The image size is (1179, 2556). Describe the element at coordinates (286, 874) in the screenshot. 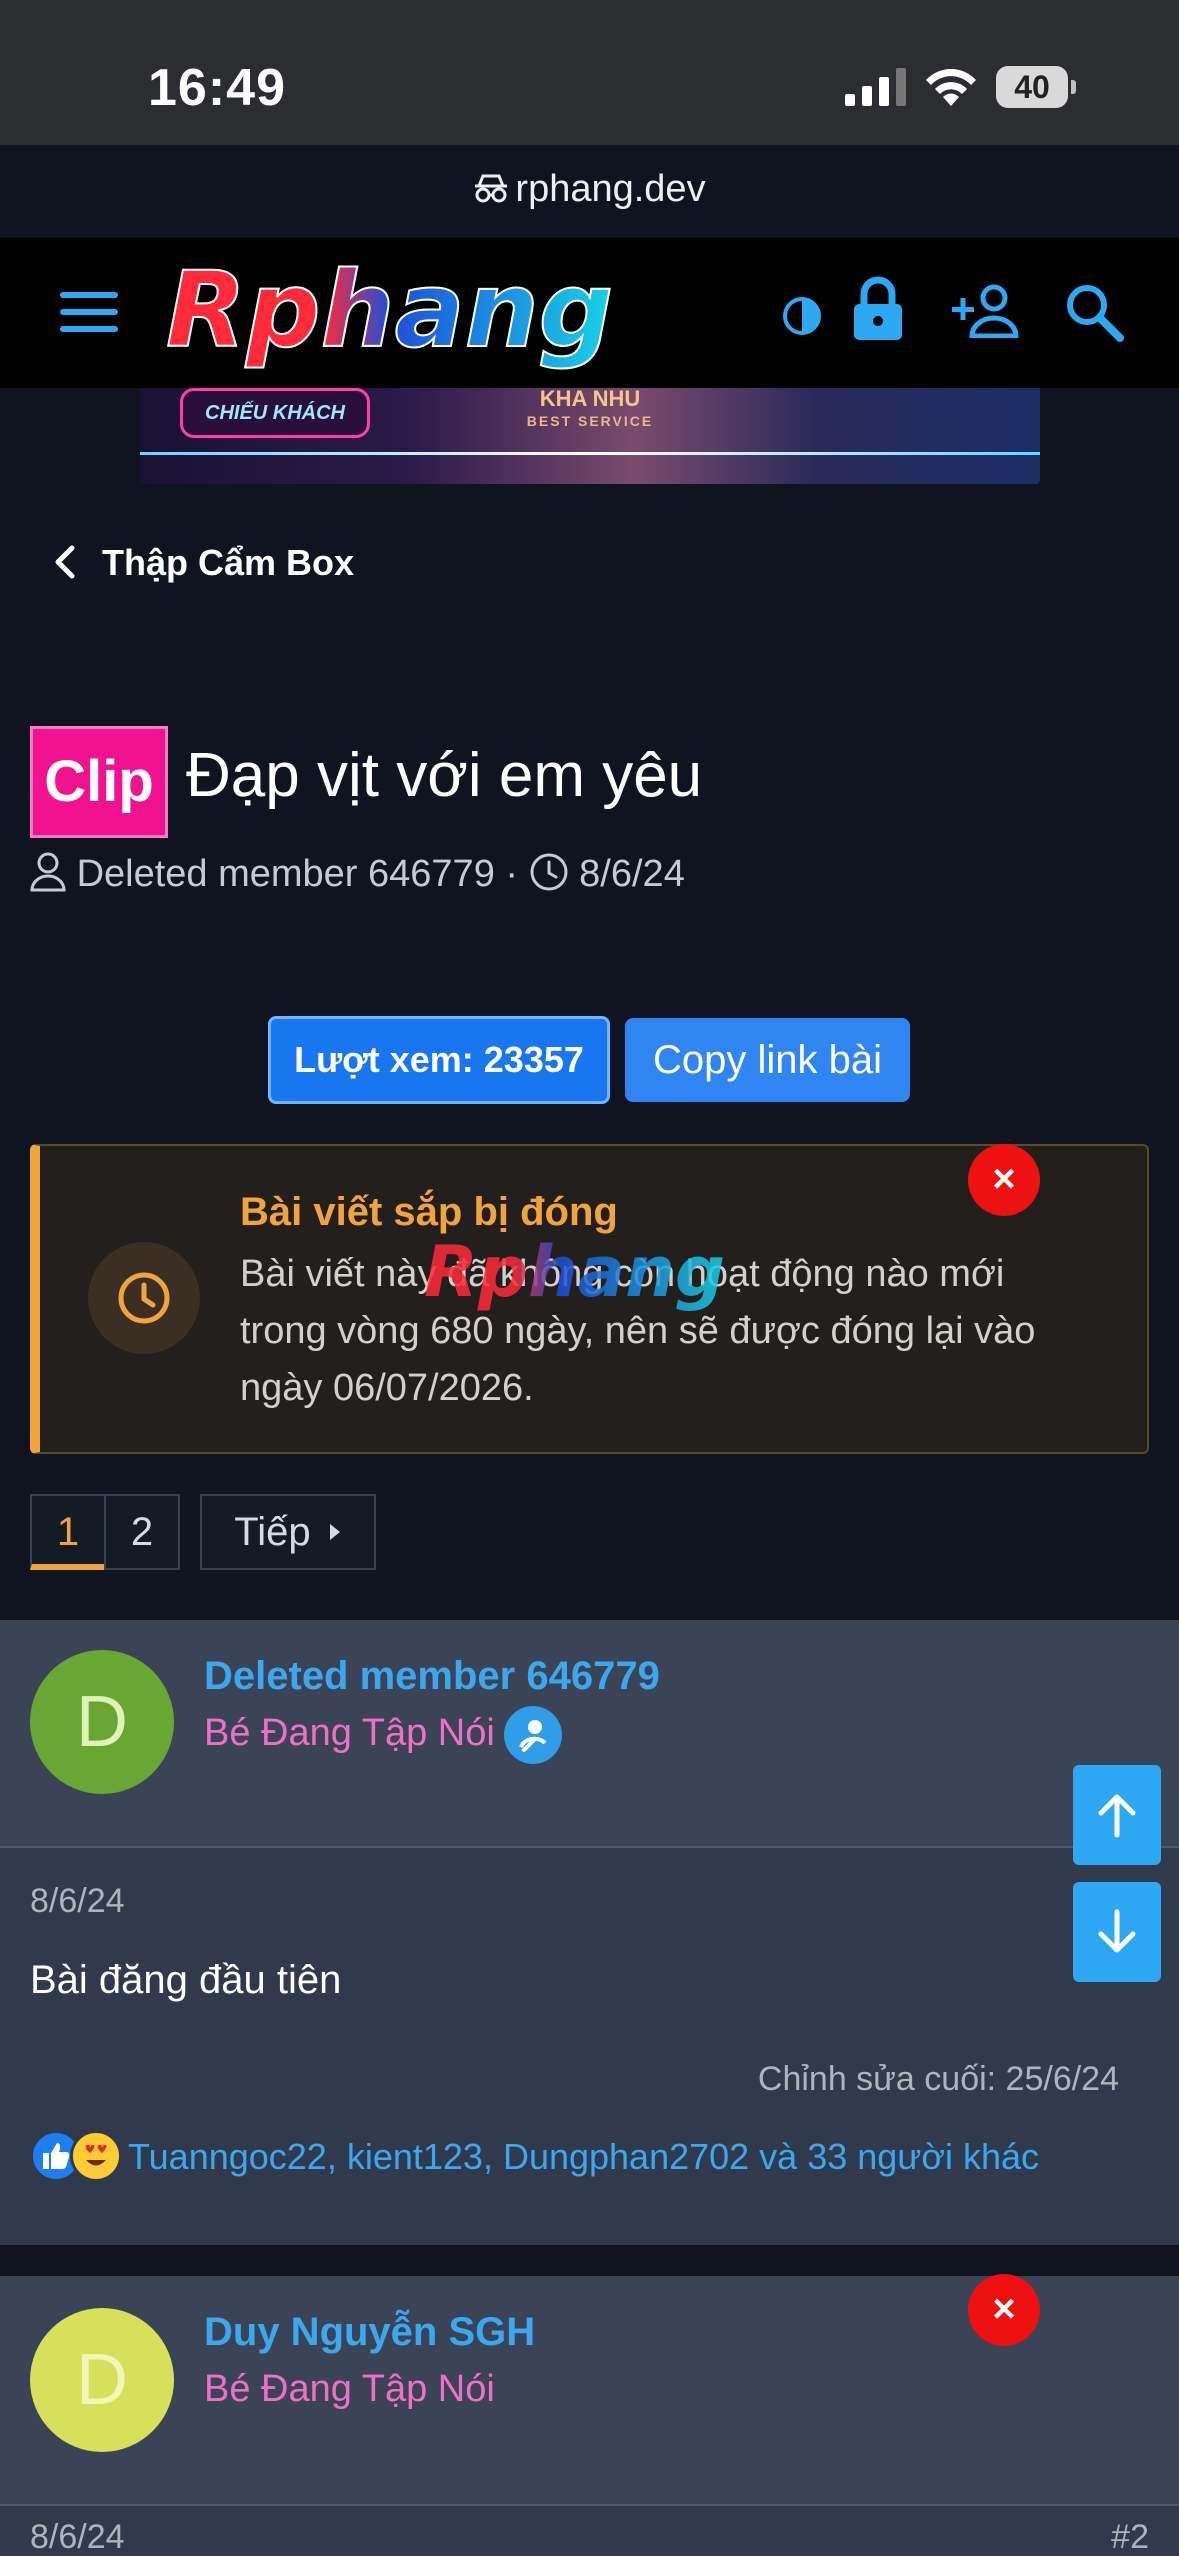

I see `thread-author: Deleted member 646779` at that location.